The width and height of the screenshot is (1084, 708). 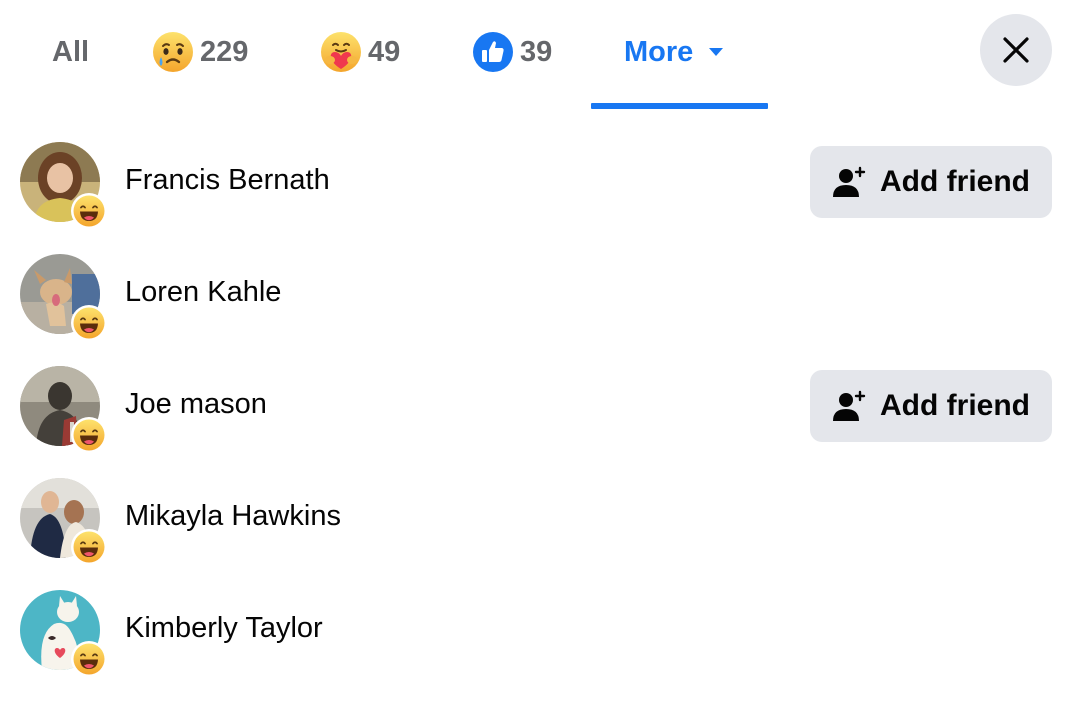 I want to click on tab-like: 39, so click(x=512, y=52).